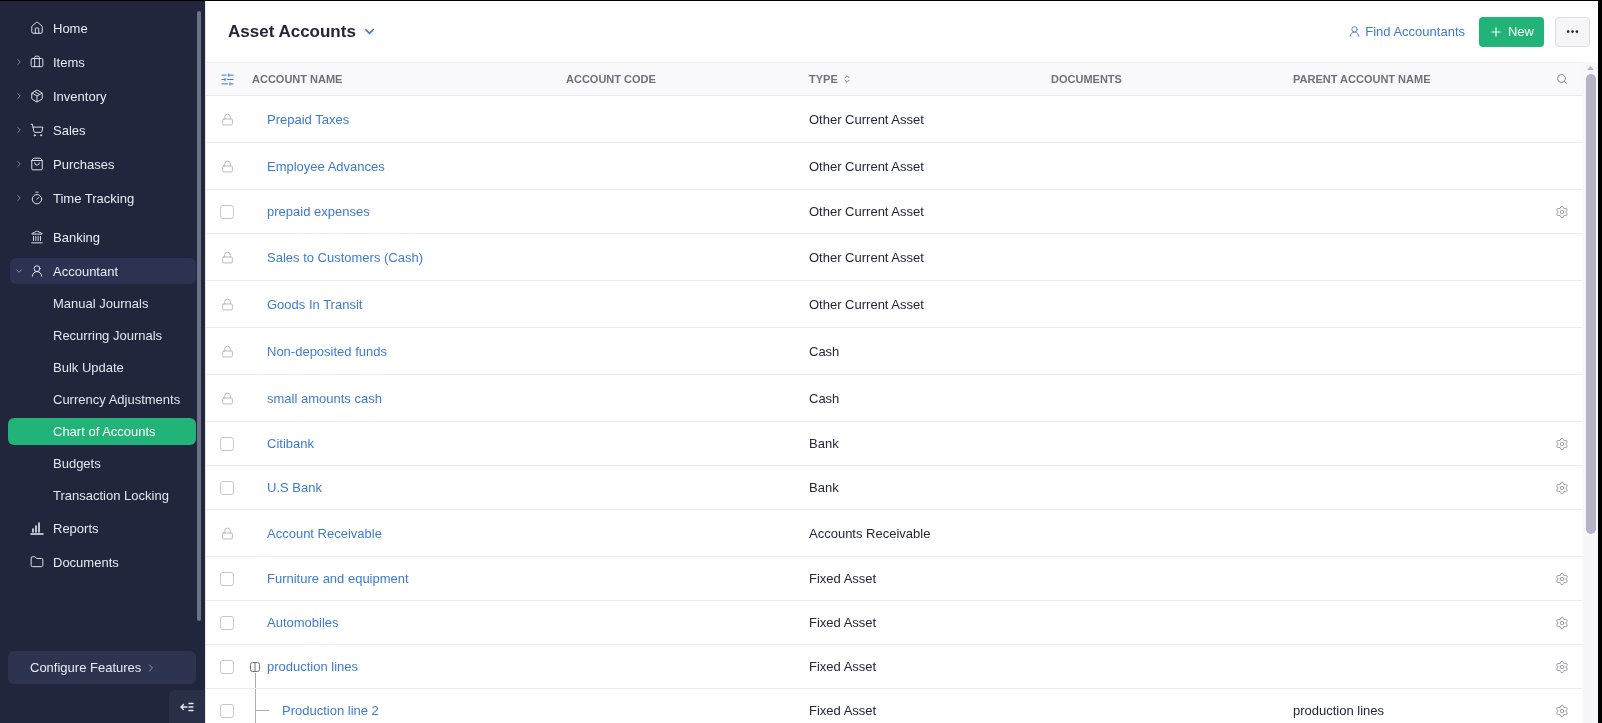  I want to click on configure-features-button: Configure Features, so click(102, 667).